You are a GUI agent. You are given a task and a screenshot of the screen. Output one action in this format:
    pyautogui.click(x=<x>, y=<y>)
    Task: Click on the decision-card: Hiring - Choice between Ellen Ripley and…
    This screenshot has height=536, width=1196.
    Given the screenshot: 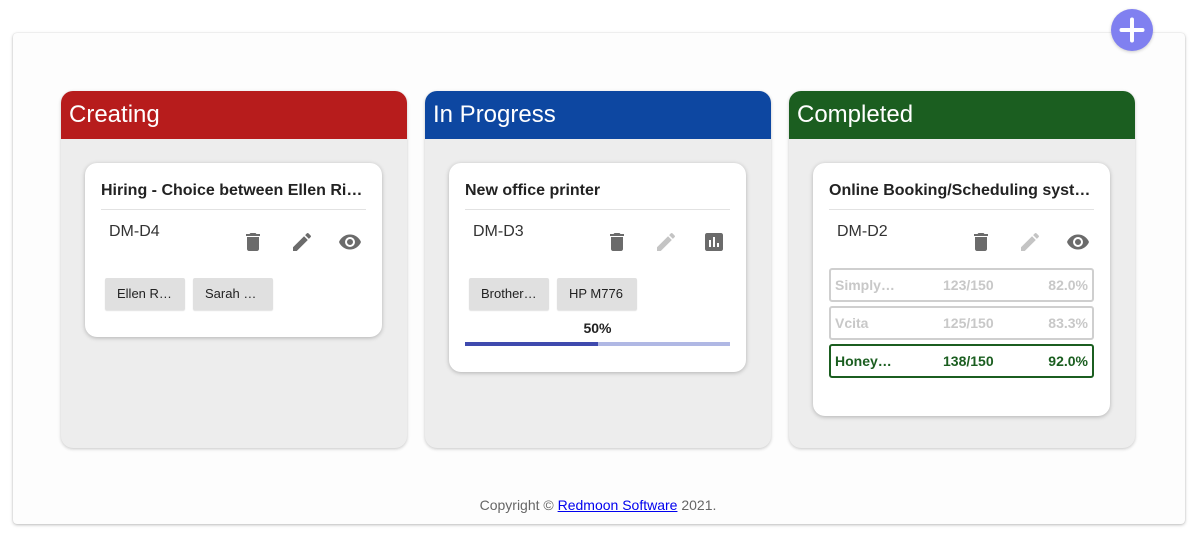 What is the action you would take?
    pyautogui.click(x=233, y=250)
    